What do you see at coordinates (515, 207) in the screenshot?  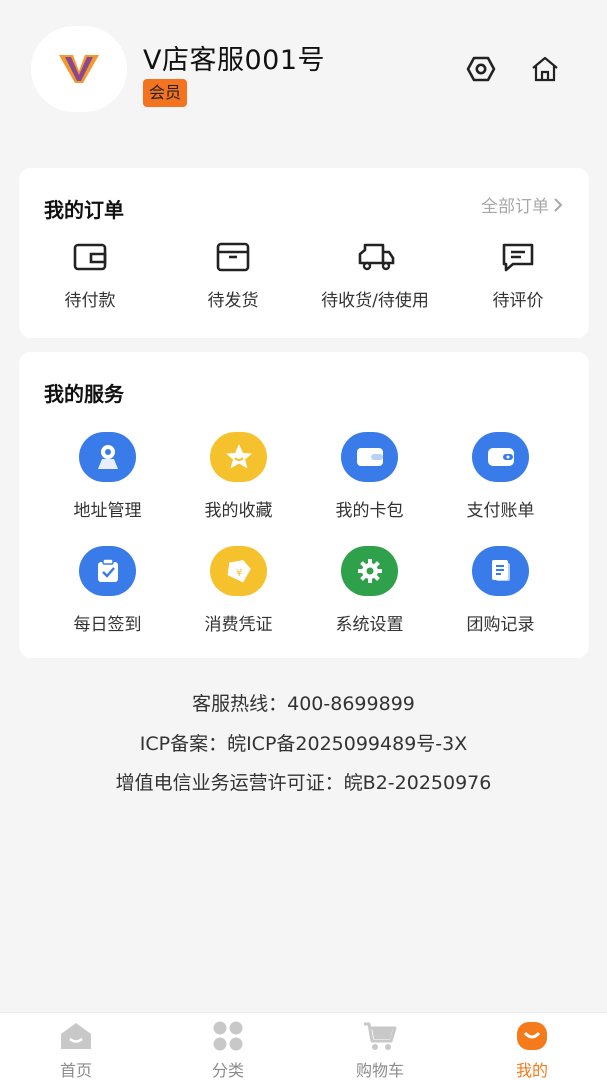 I see `all-orders-label: 全部订单` at bounding box center [515, 207].